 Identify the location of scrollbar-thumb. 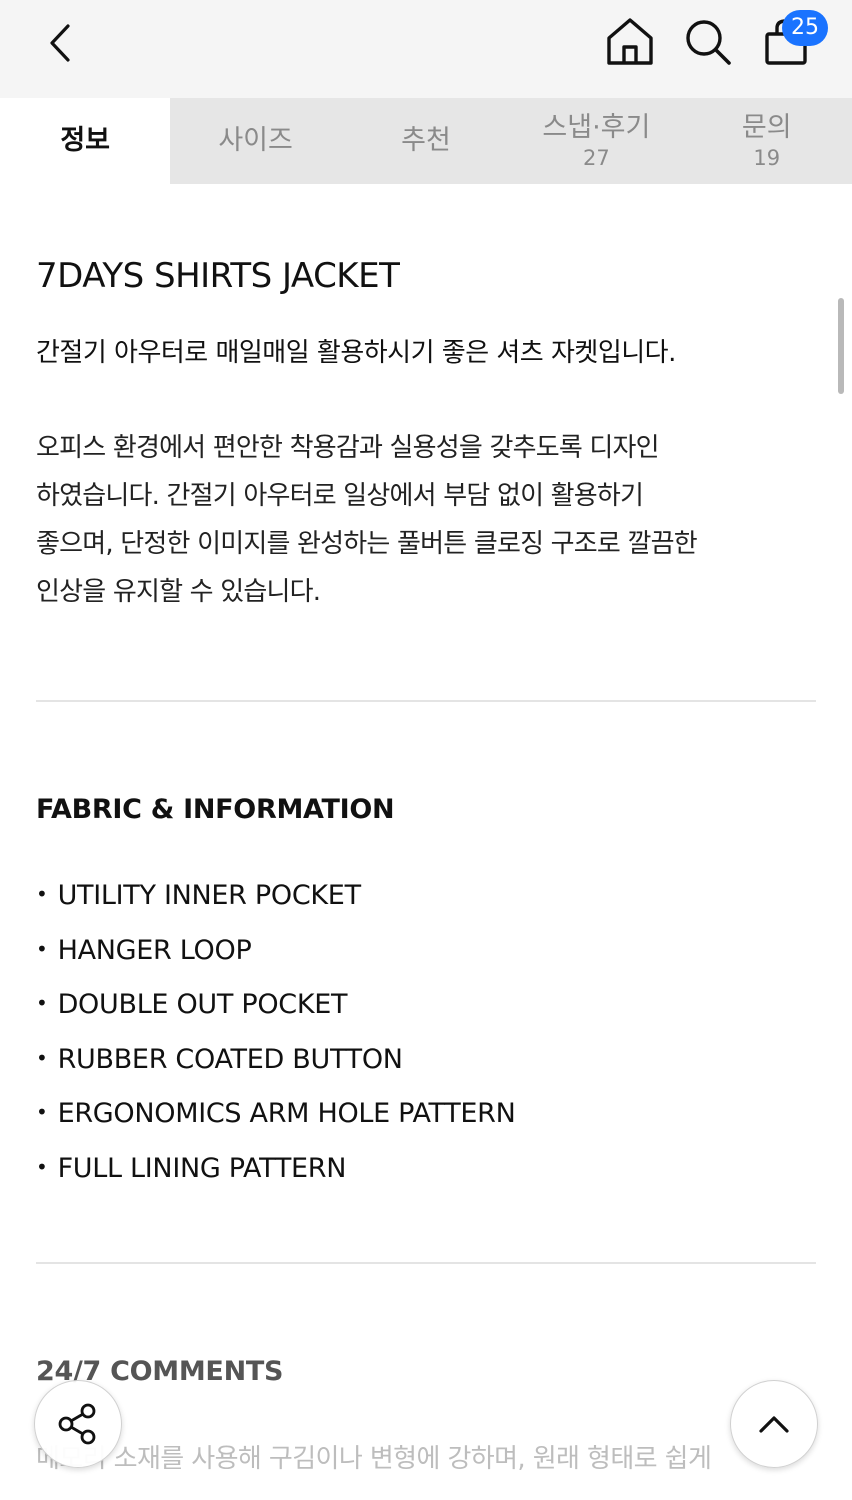
(841, 346).